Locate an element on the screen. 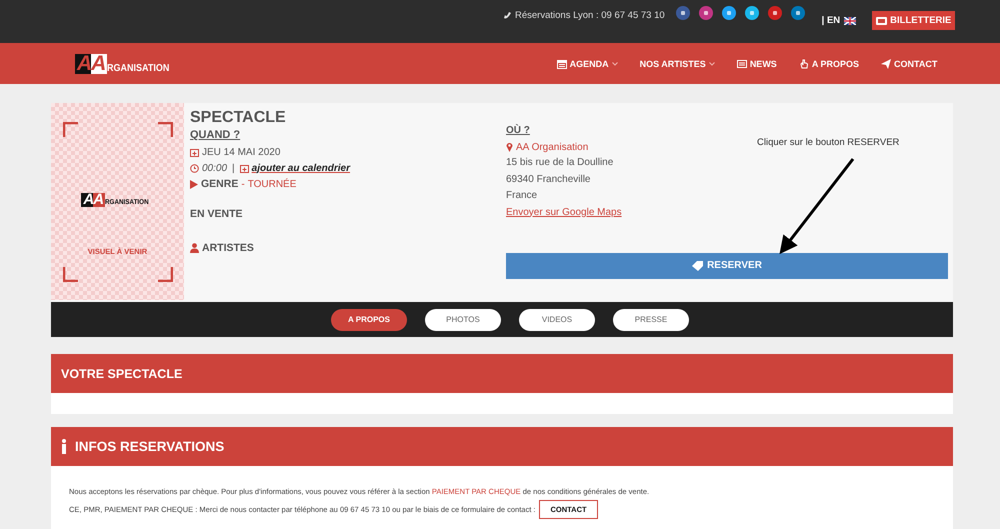  logo: AA RGANISATION is located at coordinates (126, 64).